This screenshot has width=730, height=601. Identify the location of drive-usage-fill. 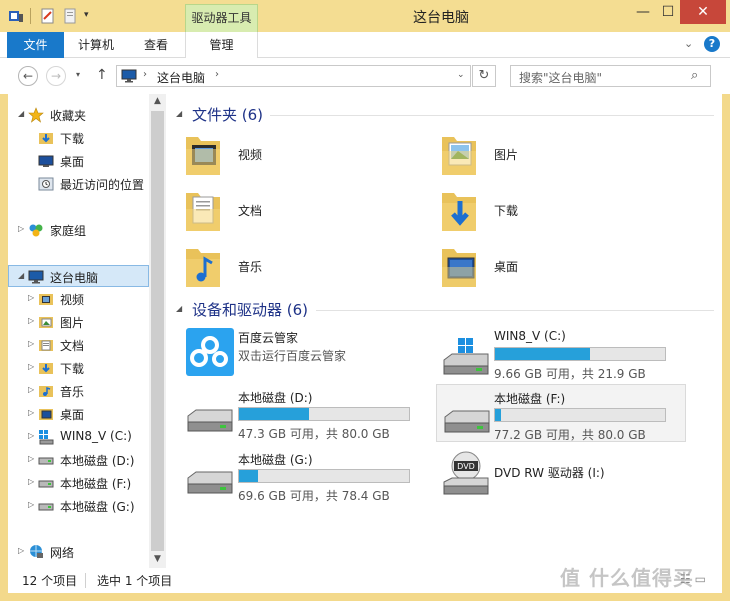
(498, 415).